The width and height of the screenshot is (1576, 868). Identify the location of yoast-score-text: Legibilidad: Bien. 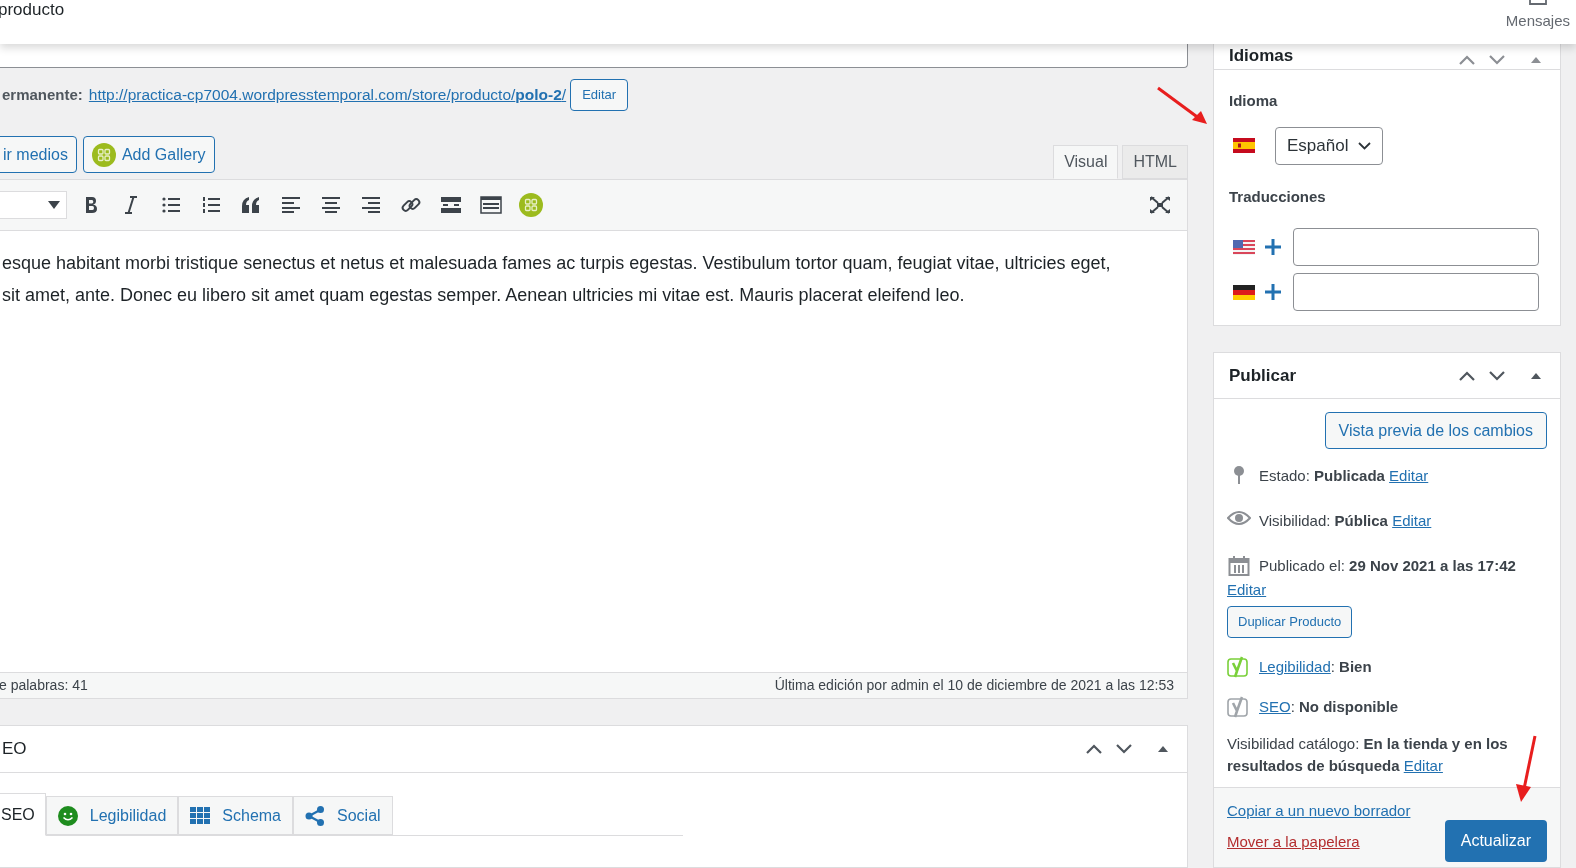
(1315, 667).